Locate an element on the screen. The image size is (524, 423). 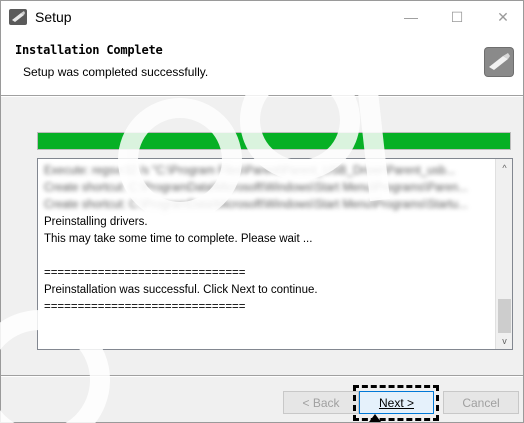
scroll-down-arrow-icon: v is located at coordinates (504, 340).